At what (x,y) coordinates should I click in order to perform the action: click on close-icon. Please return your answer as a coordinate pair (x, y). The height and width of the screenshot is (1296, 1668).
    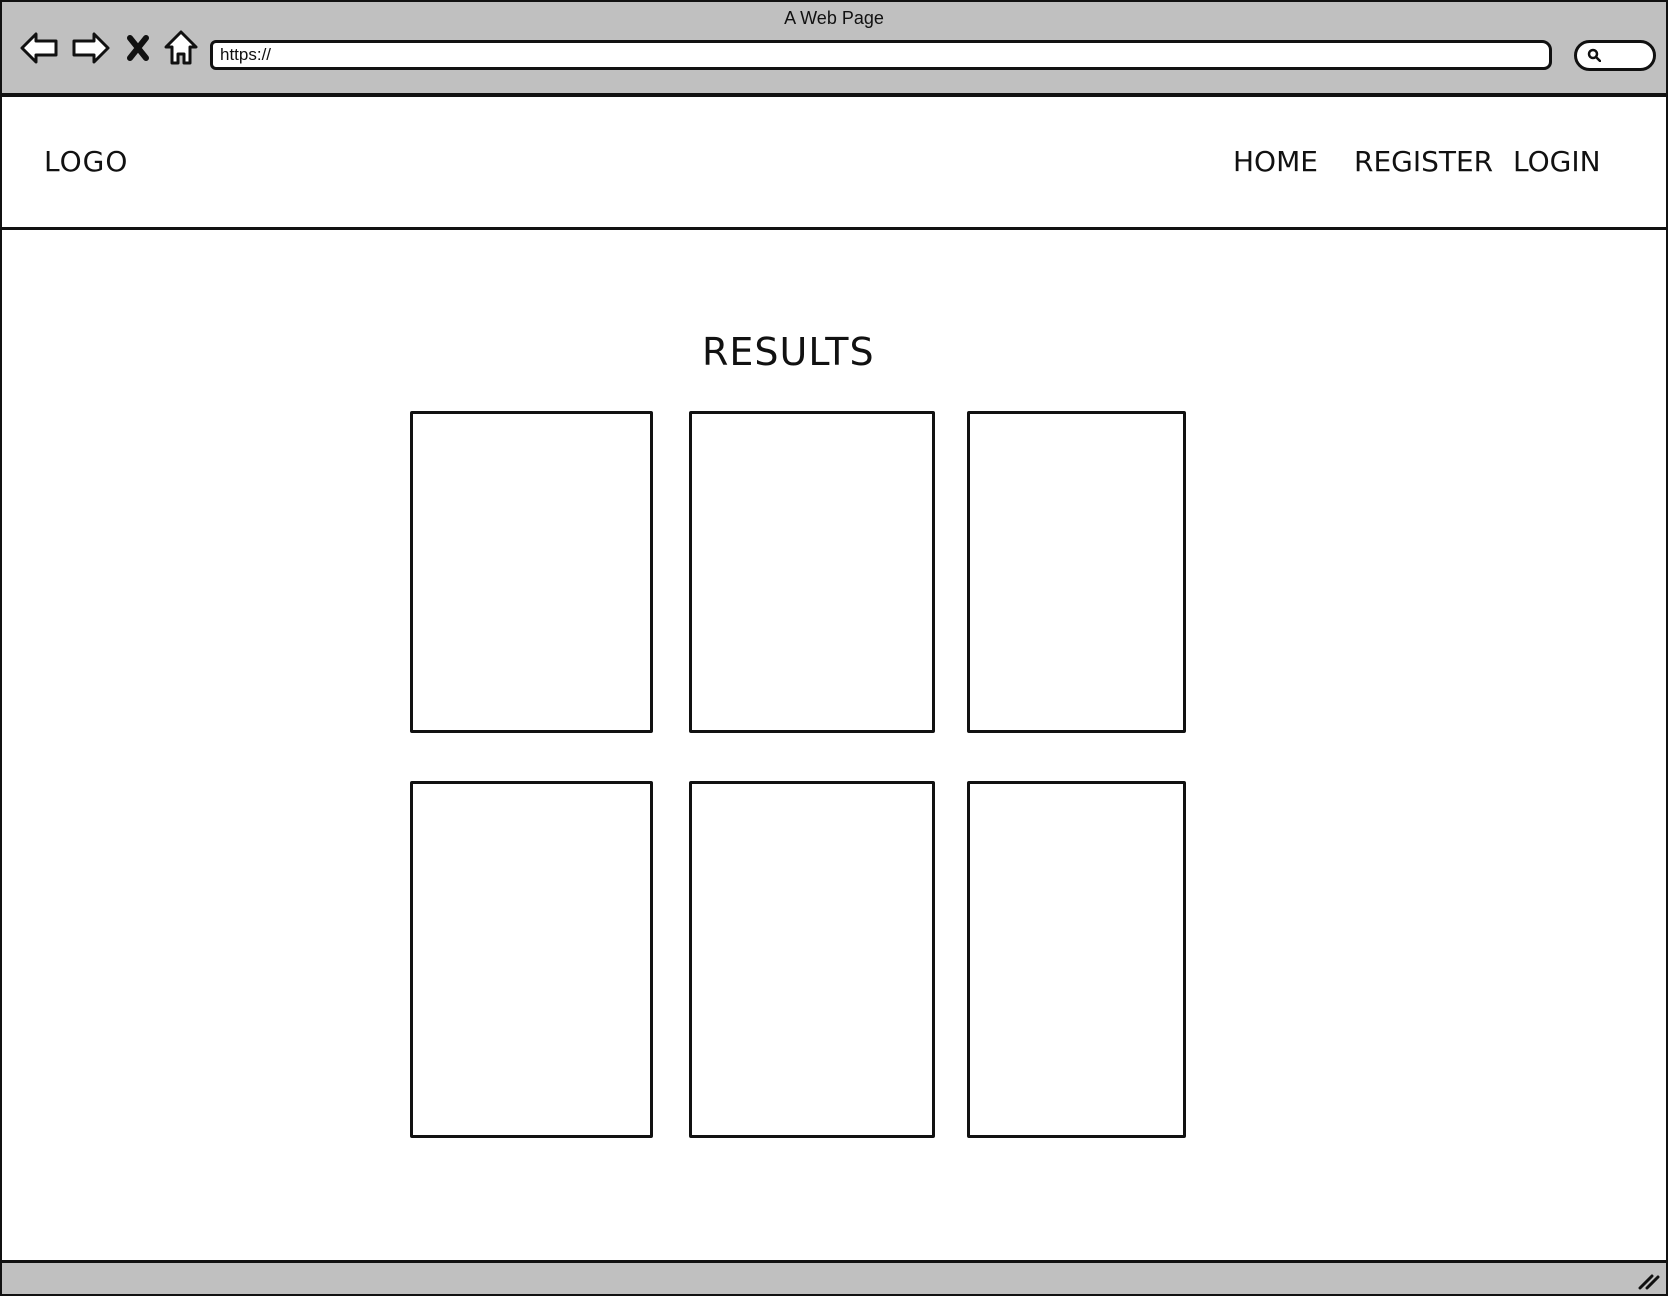
    Looking at the image, I should click on (138, 48).